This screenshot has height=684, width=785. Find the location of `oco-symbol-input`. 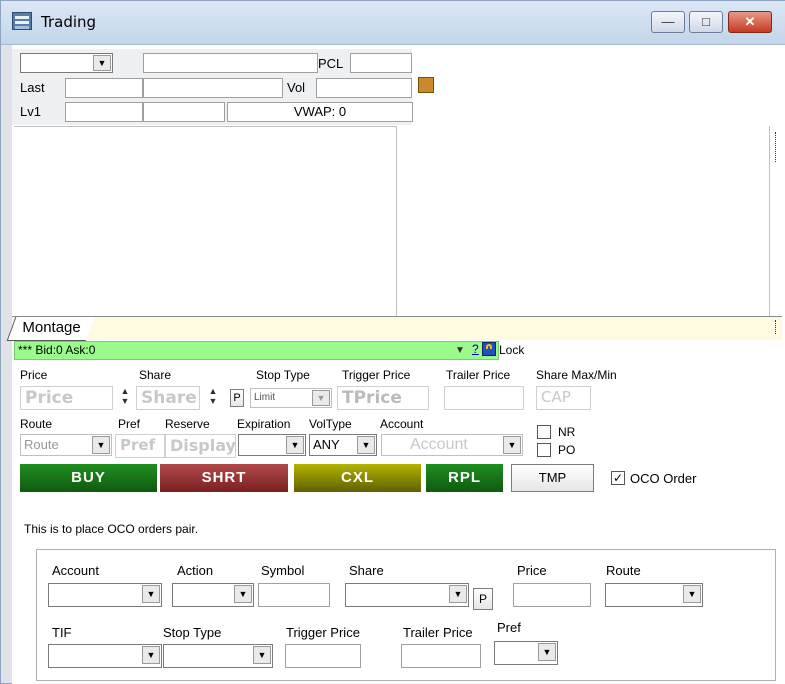

oco-symbol-input is located at coordinates (294, 595).